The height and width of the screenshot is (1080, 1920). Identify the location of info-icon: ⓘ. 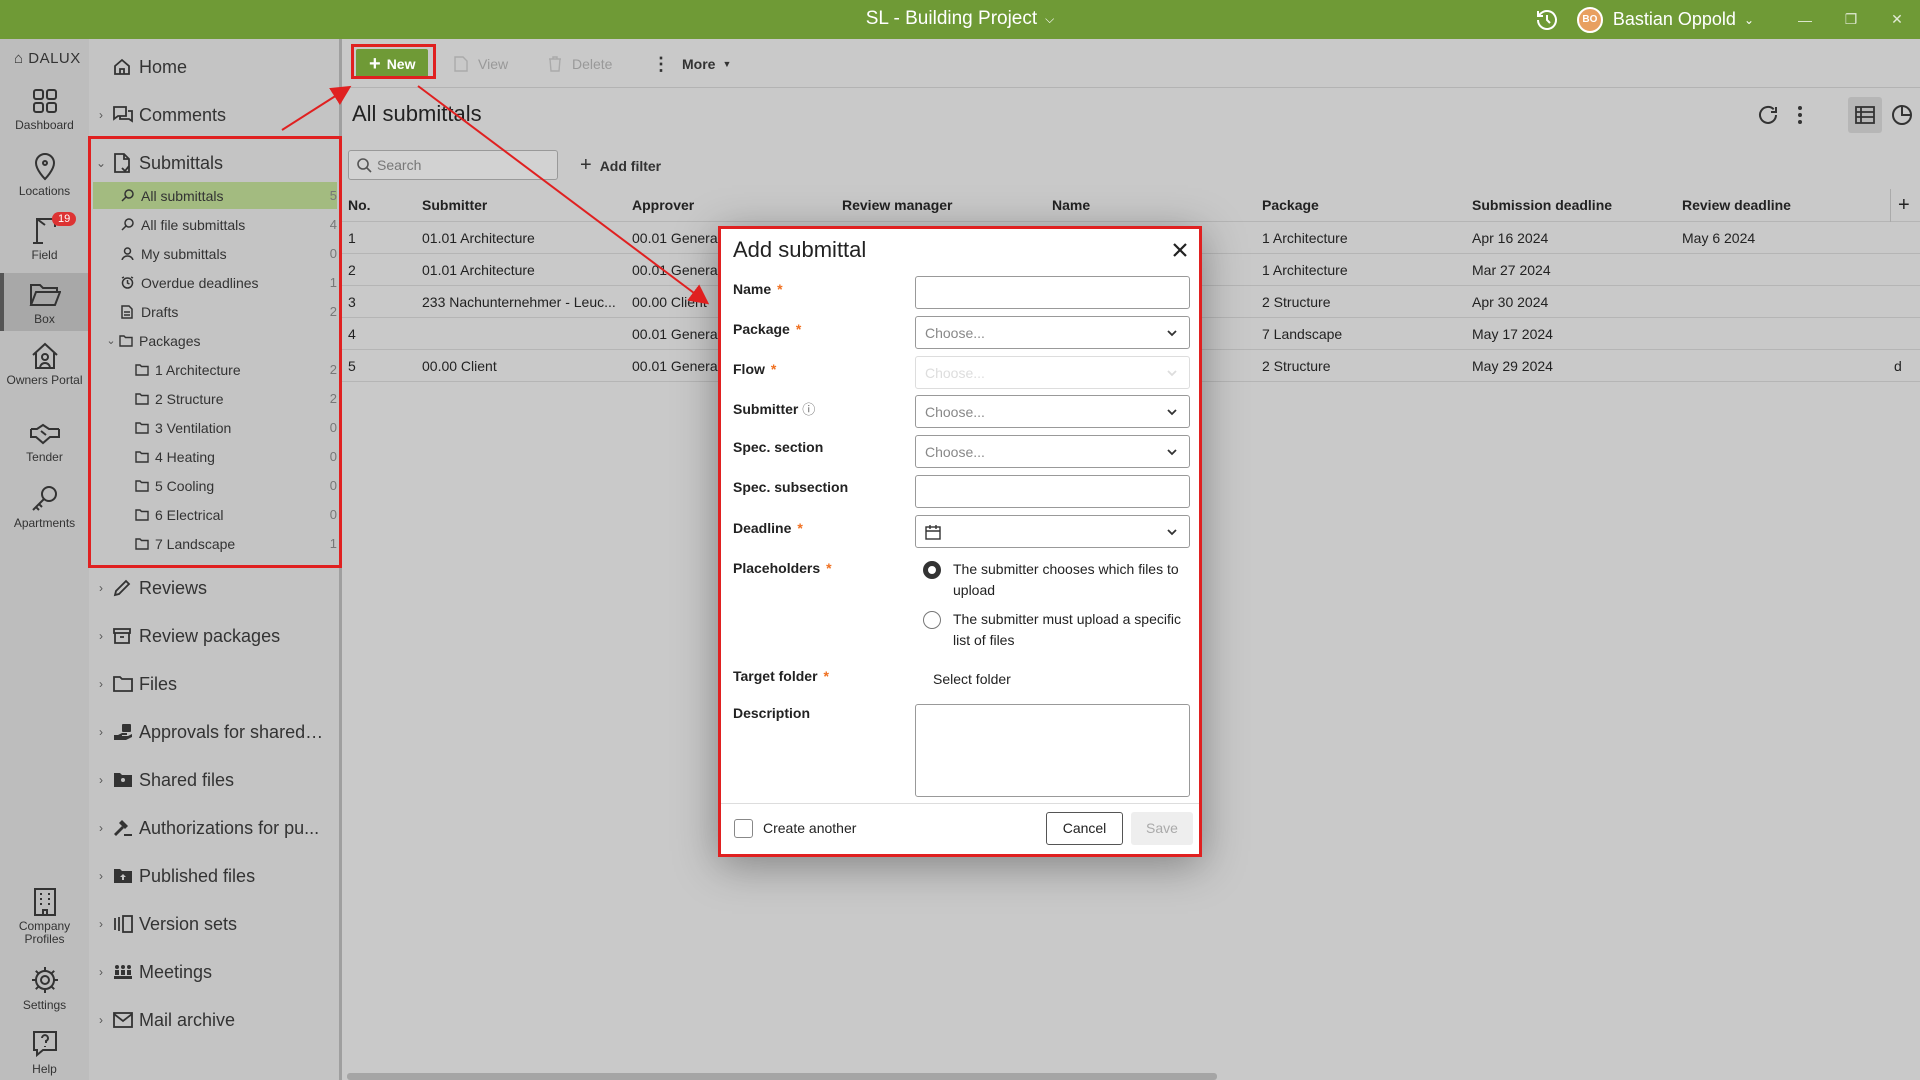
(808, 409).